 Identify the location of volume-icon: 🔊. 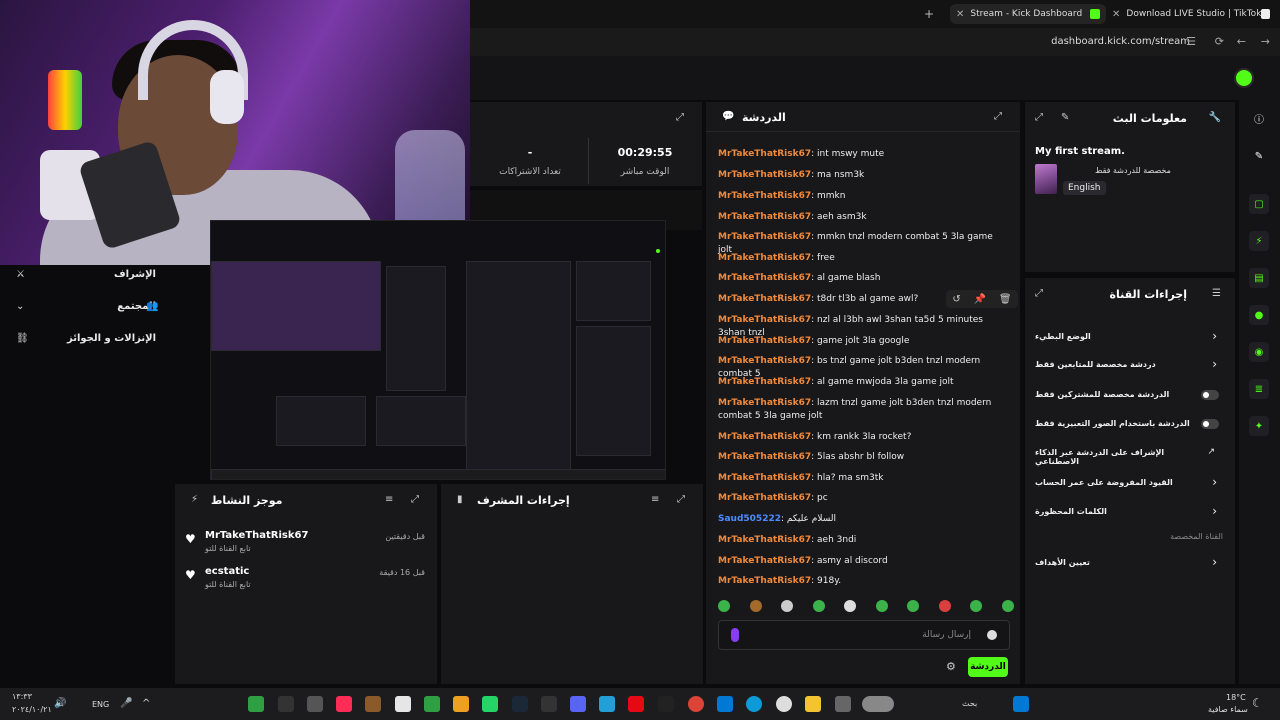
(60, 703).